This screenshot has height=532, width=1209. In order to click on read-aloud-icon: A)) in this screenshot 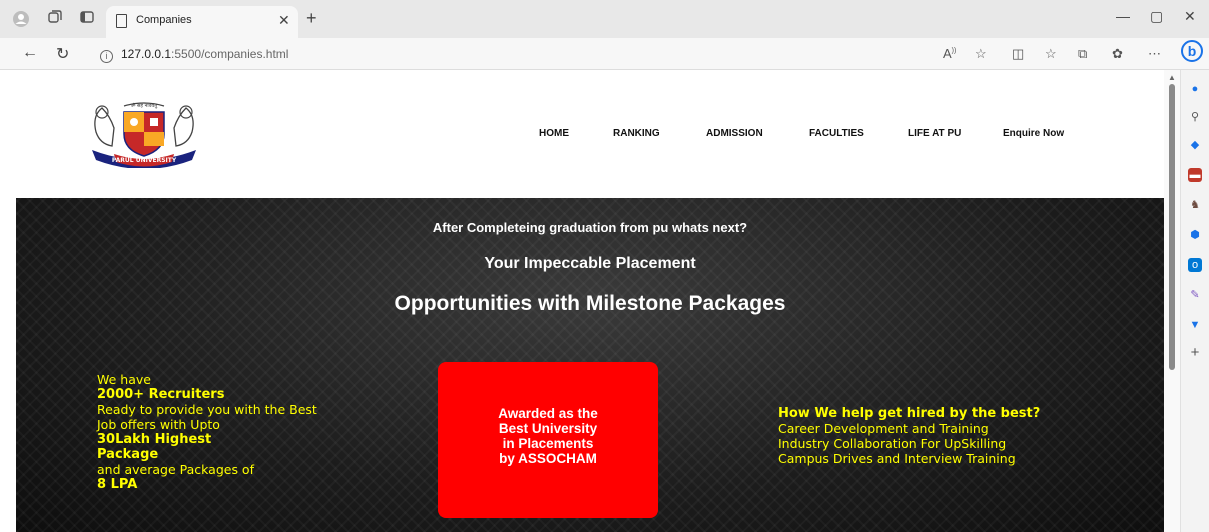, I will do `click(949, 53)`.